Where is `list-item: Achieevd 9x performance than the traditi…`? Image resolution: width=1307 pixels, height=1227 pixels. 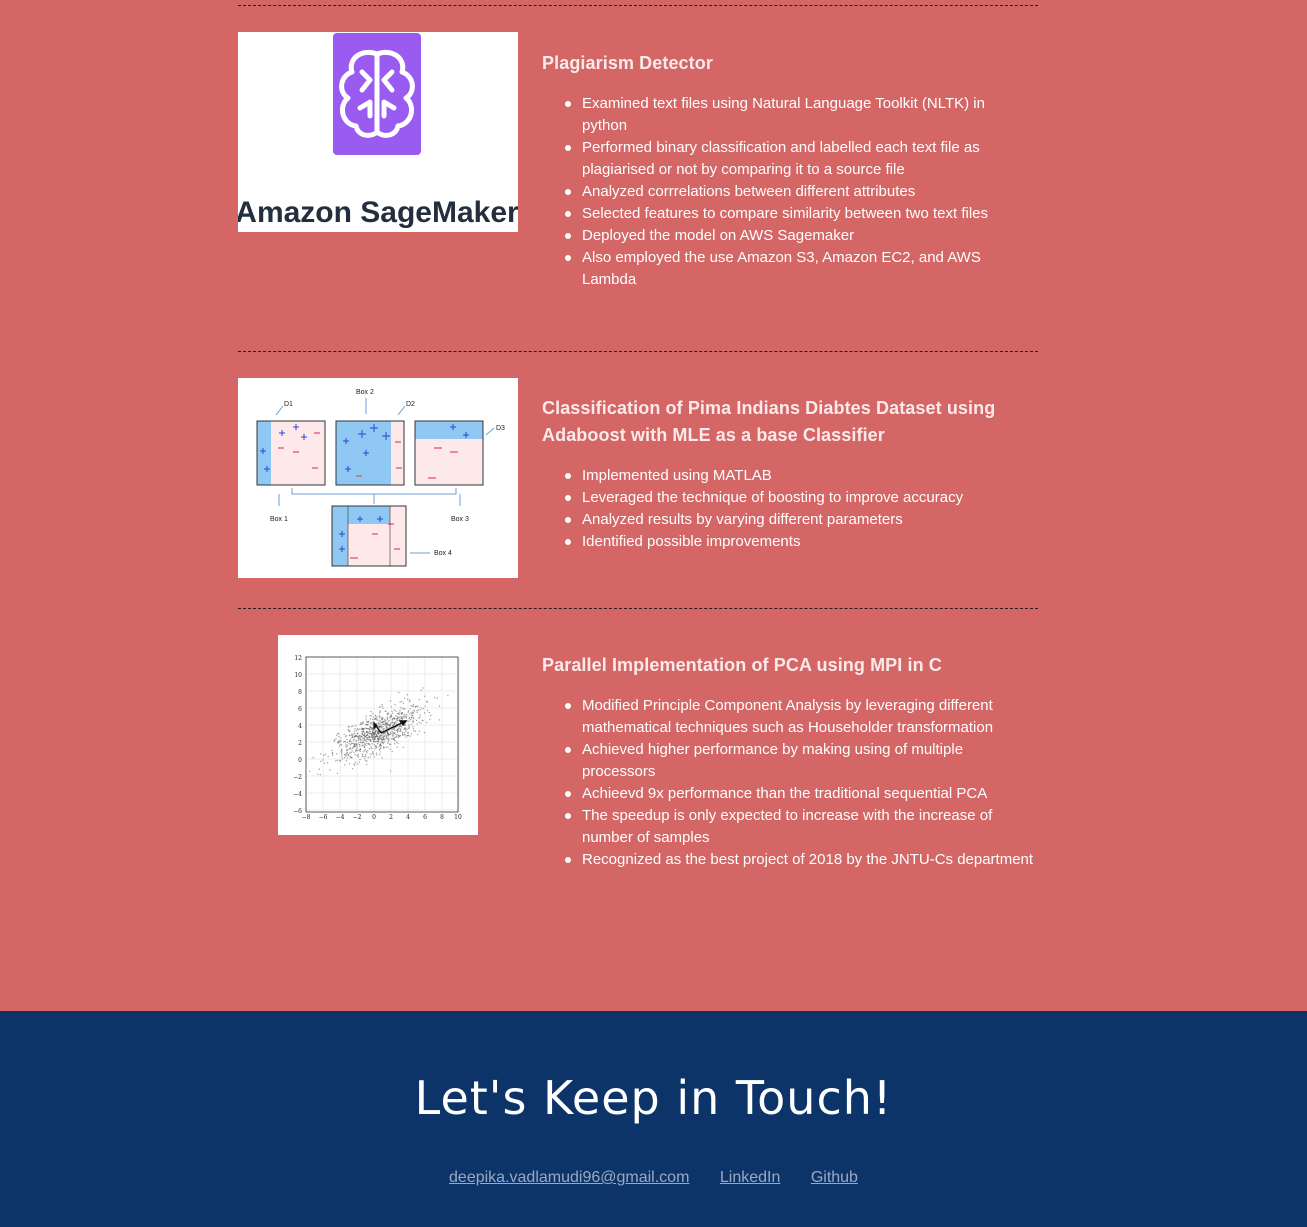 list-item: Achieevd 9x performance than the traditi… is located at coordinates (801, 794).